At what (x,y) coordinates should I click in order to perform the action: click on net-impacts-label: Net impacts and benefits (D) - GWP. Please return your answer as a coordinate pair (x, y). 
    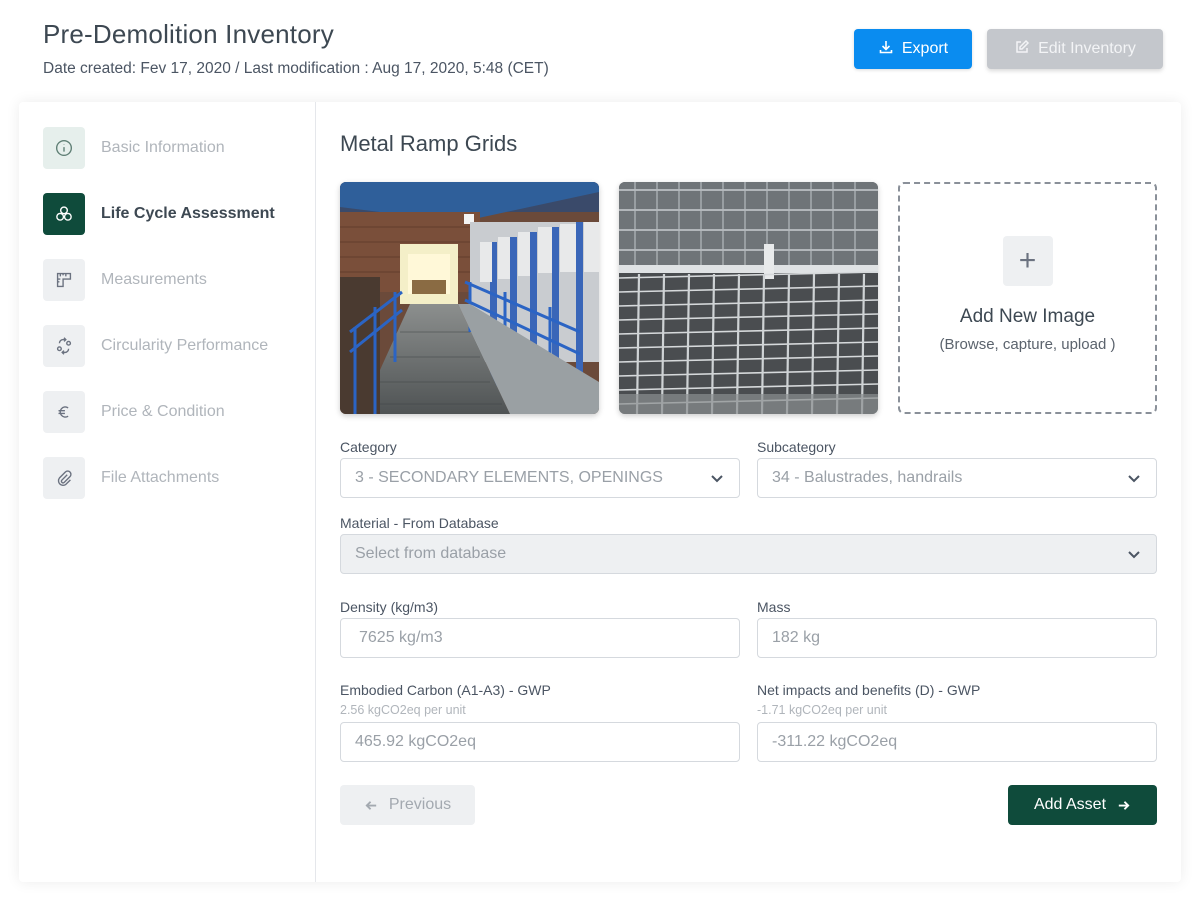
    Looking at the image, I should click on (869, 690).